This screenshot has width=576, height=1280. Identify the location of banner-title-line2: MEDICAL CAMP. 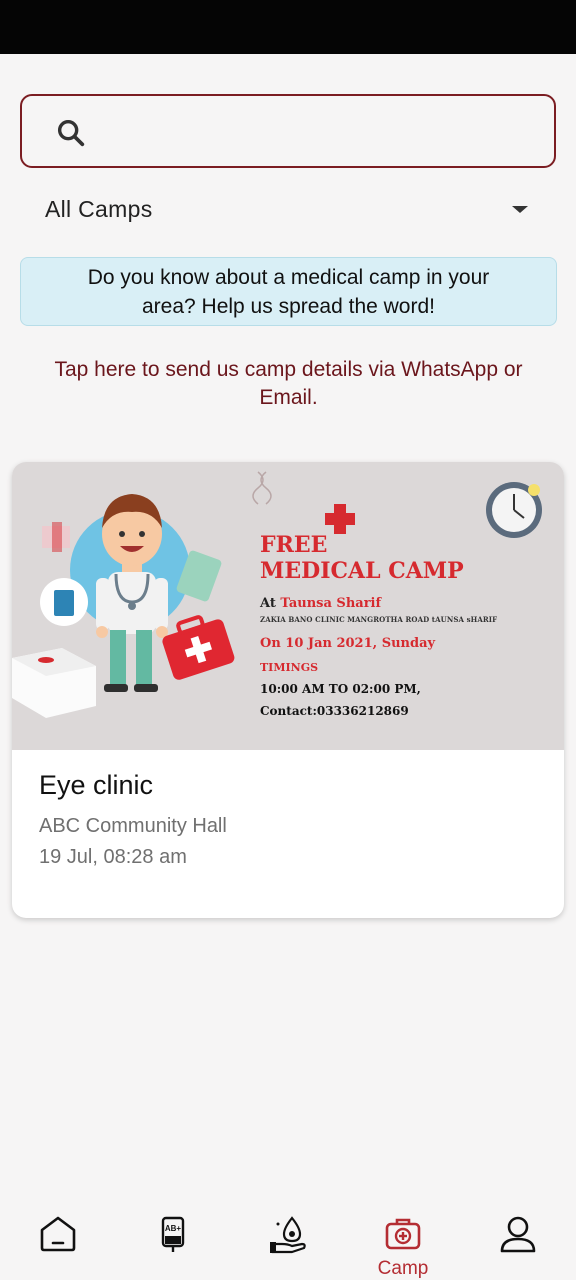
(362, 571).